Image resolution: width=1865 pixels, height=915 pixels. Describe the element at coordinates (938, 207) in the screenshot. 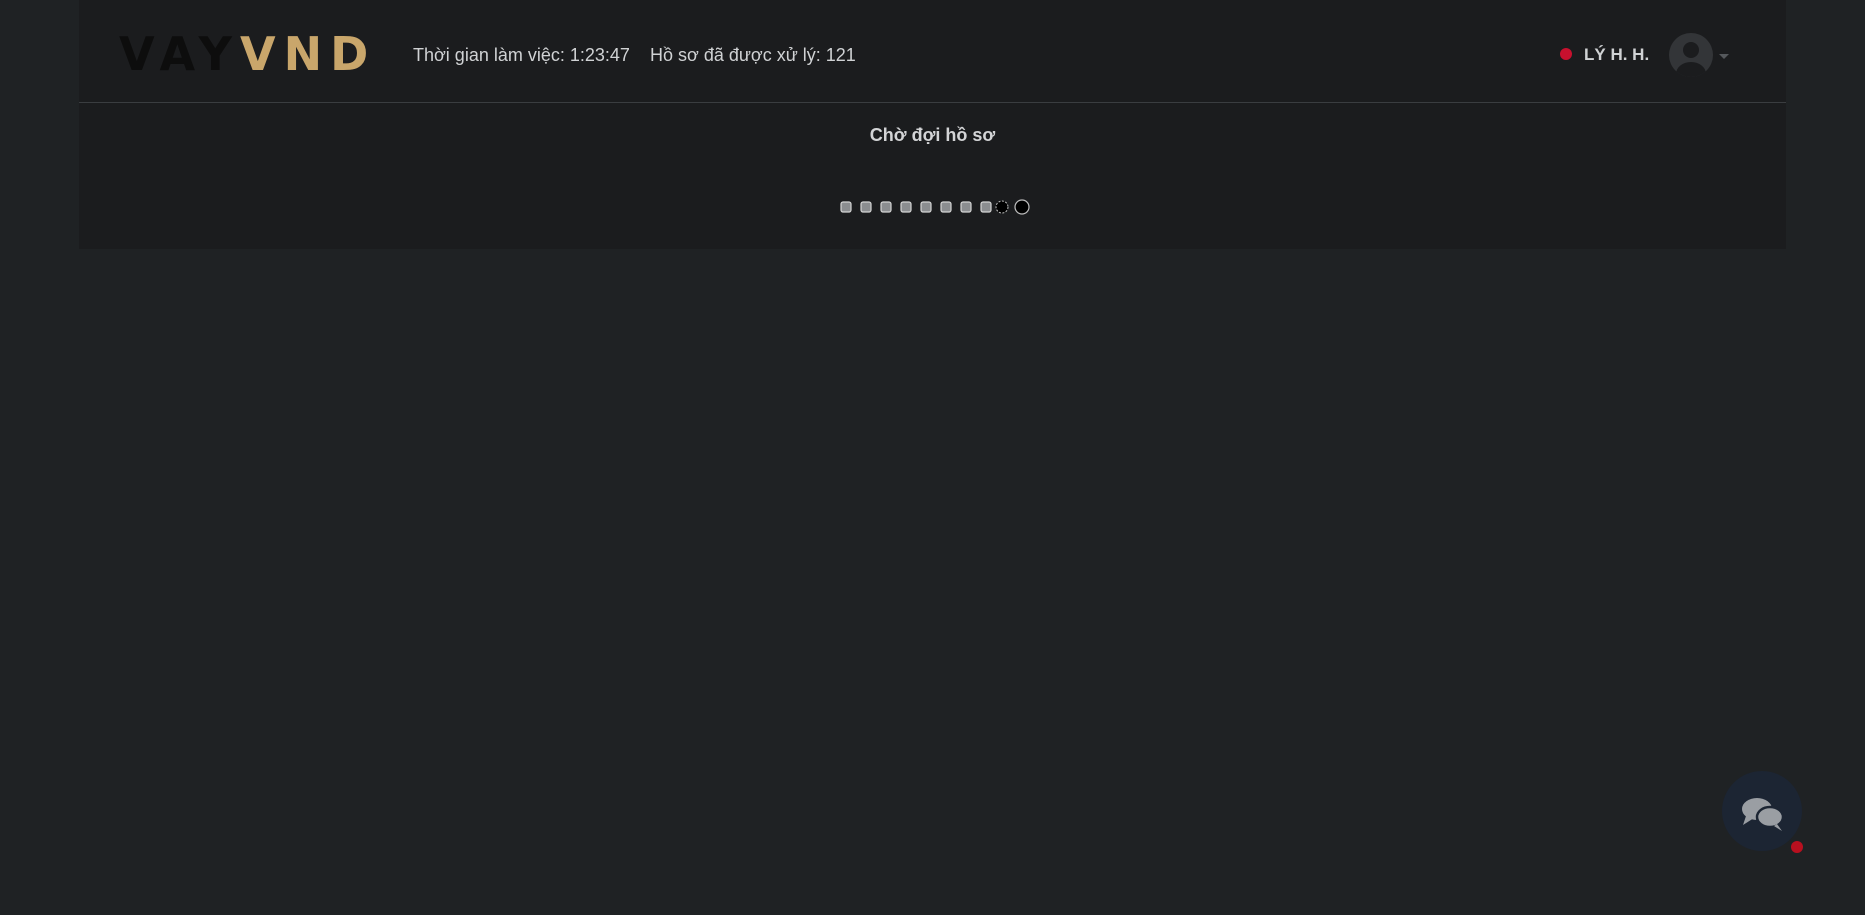

I see `loading-indicator` at that location.